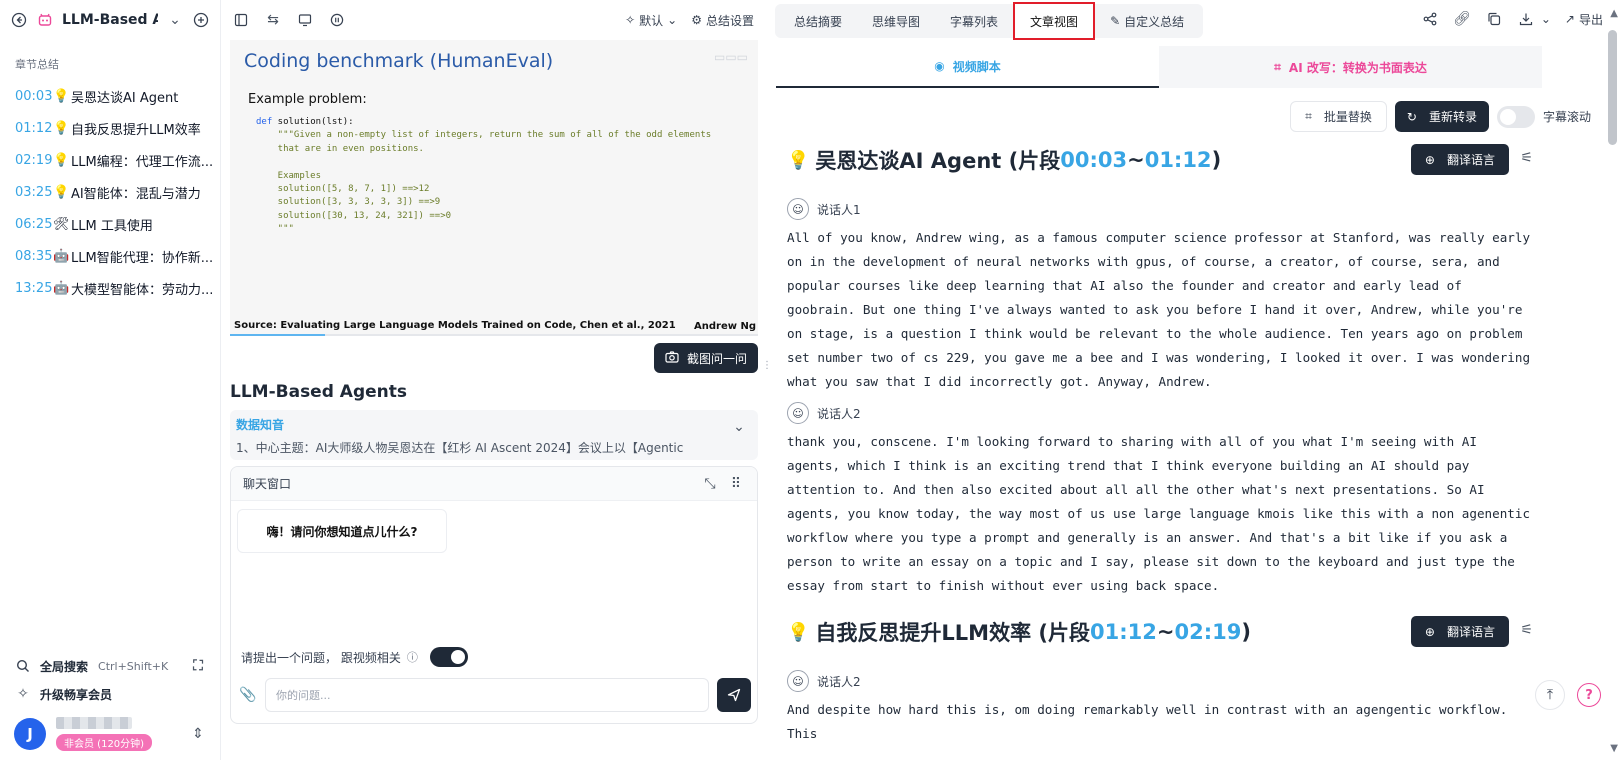 This screenshot has width=1621, height=760. Describe the element at coordinates (494, 335) in the screenshot. I see `video-progress-bar` at that location.